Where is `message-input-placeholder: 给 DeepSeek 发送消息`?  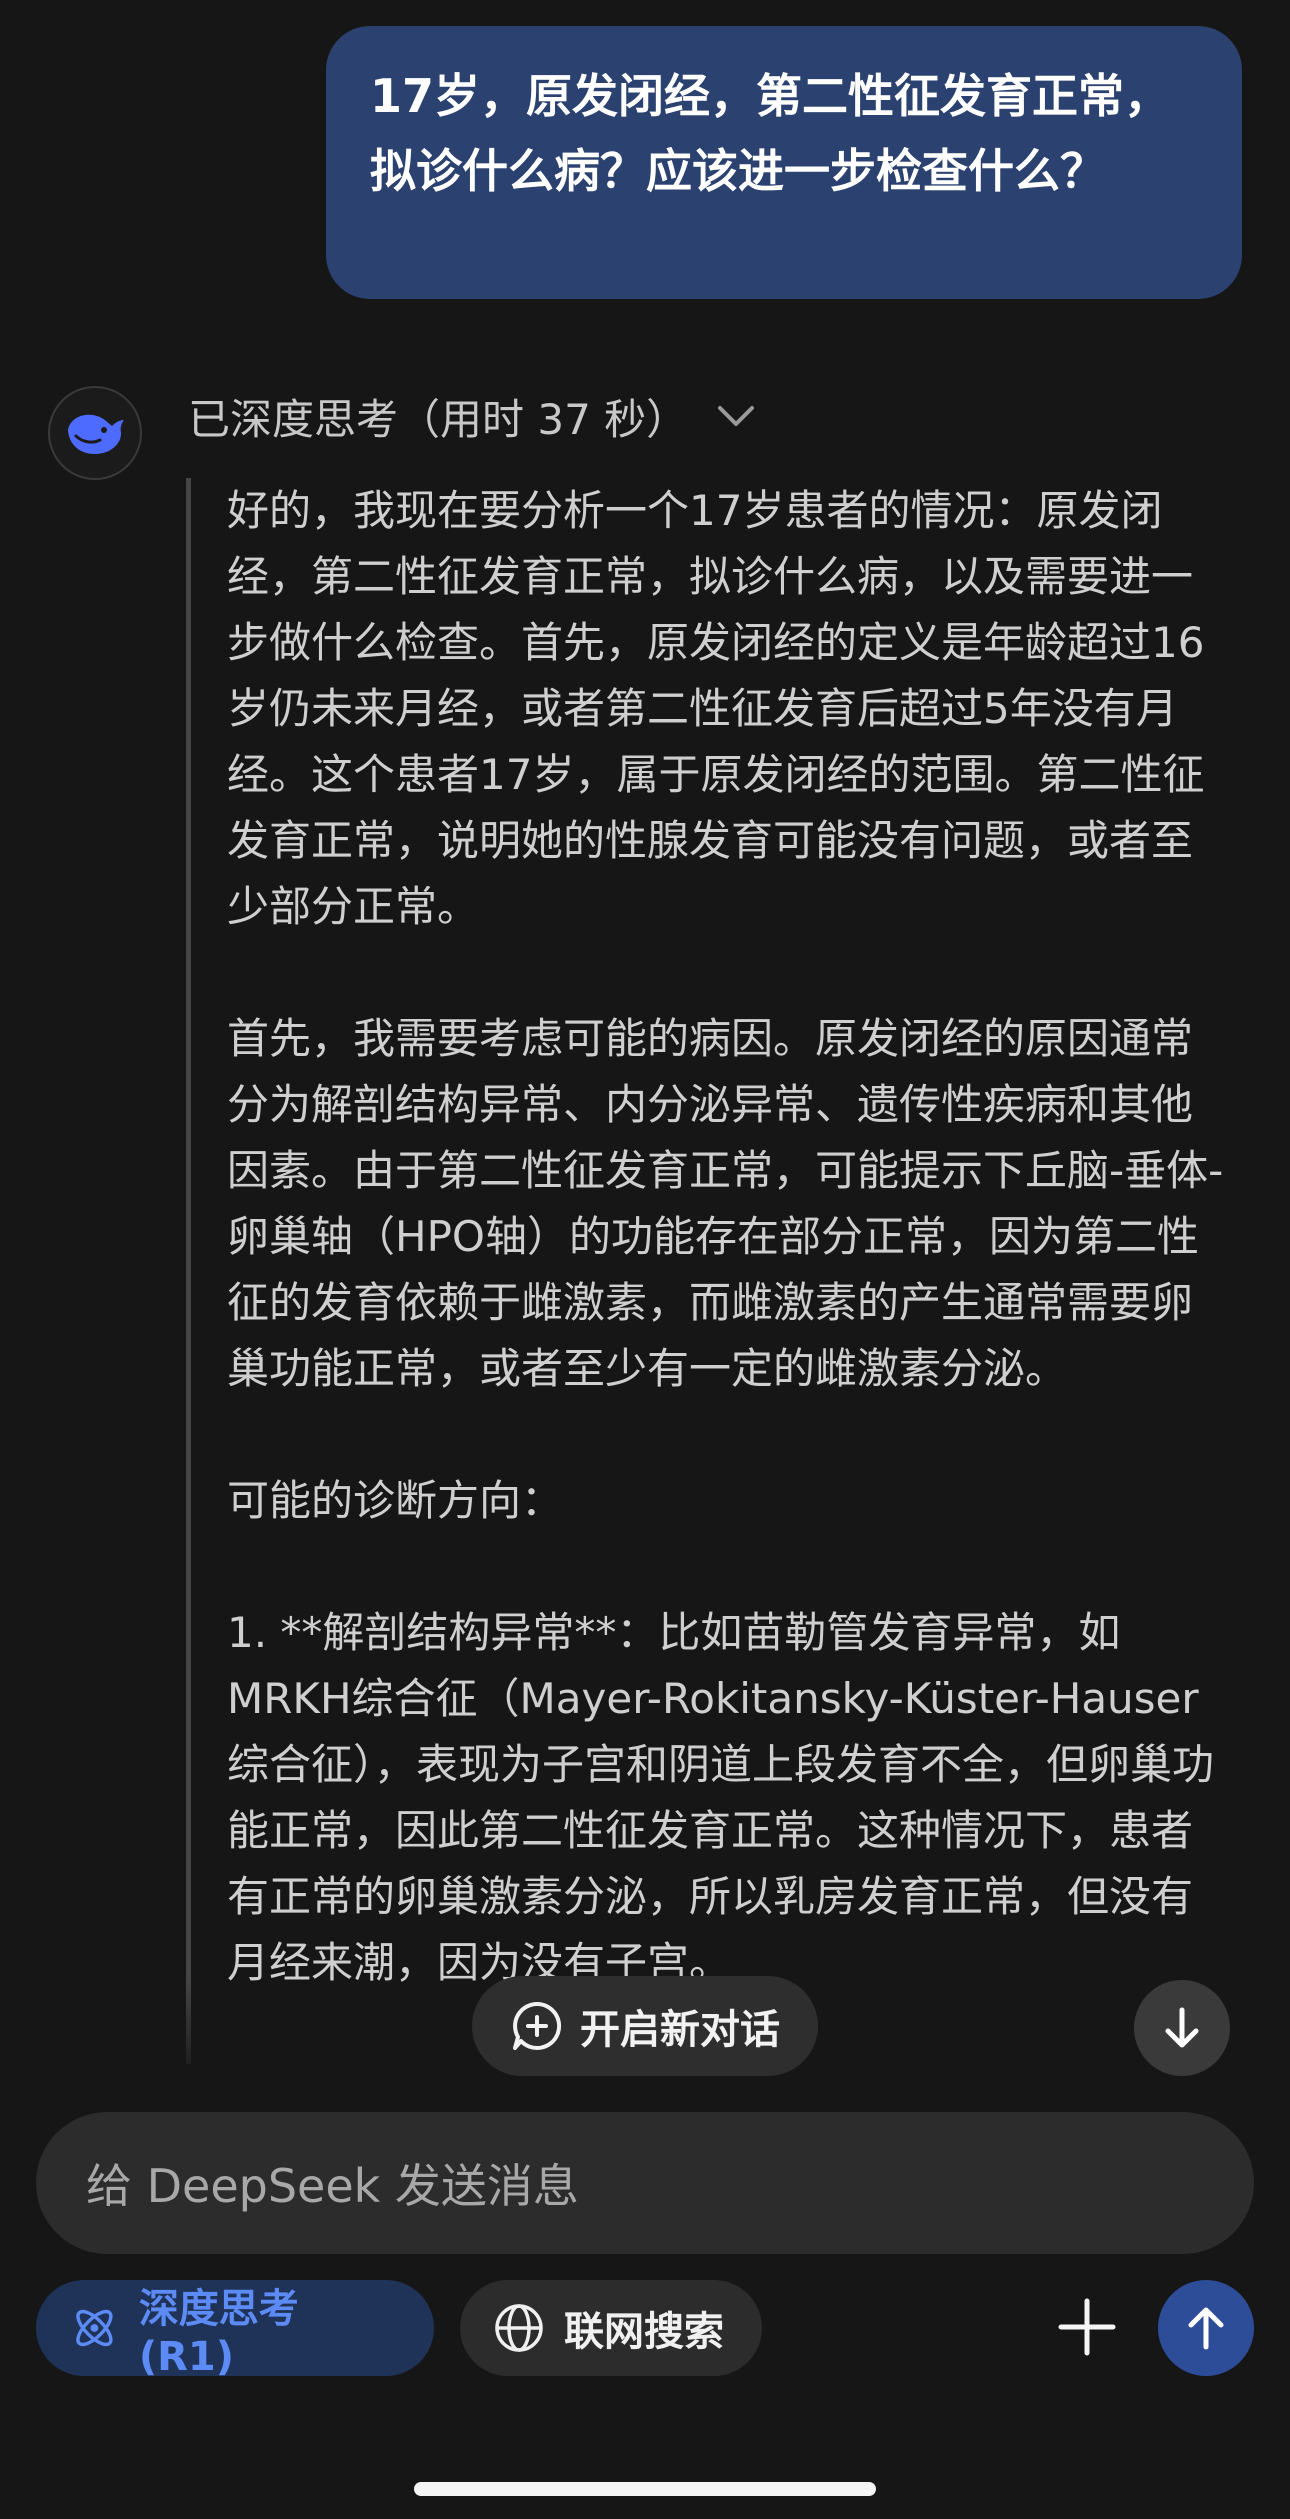 message-input-placeholder: 给 DeepSeek 发送消息 is located at coordinates (332, 2186).